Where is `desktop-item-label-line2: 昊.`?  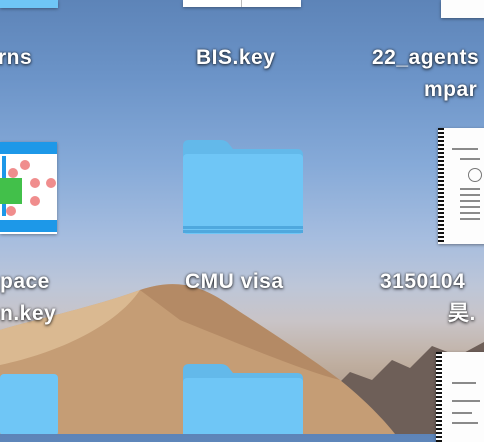
desktop-item-label-line2: 昊. is located at coordinates (462, 313).